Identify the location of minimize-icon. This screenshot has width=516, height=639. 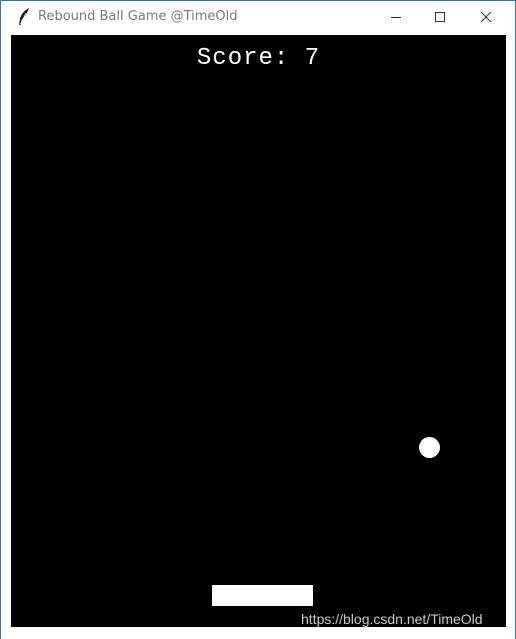
(396, 17).